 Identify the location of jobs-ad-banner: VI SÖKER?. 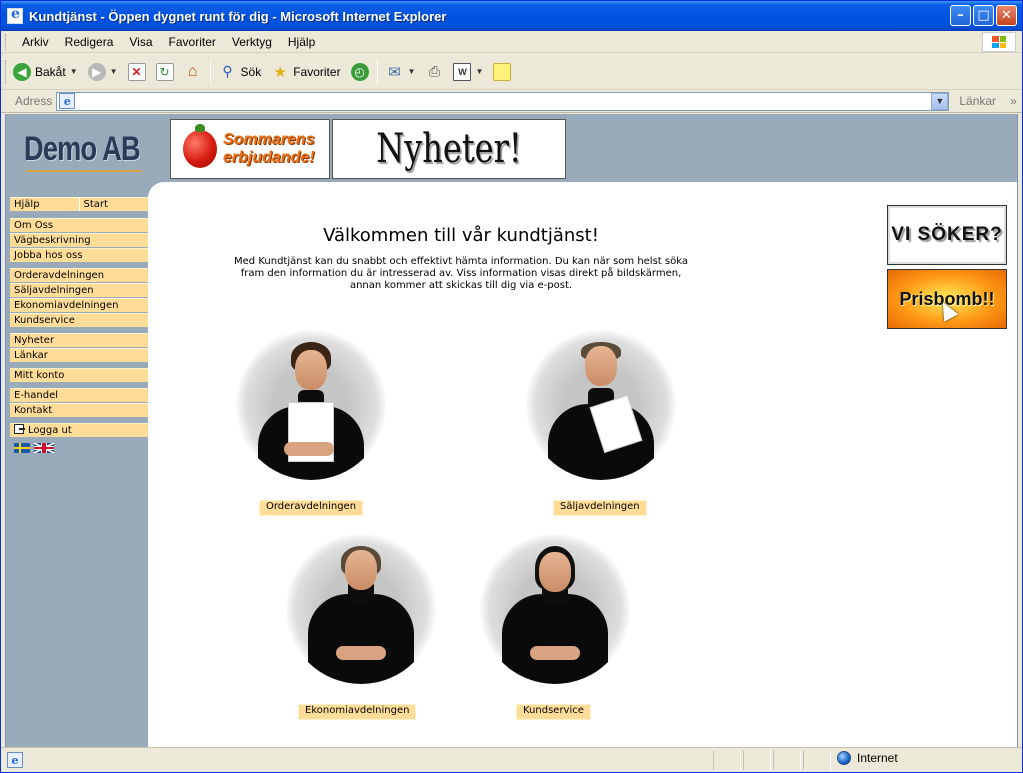
(947, 235).